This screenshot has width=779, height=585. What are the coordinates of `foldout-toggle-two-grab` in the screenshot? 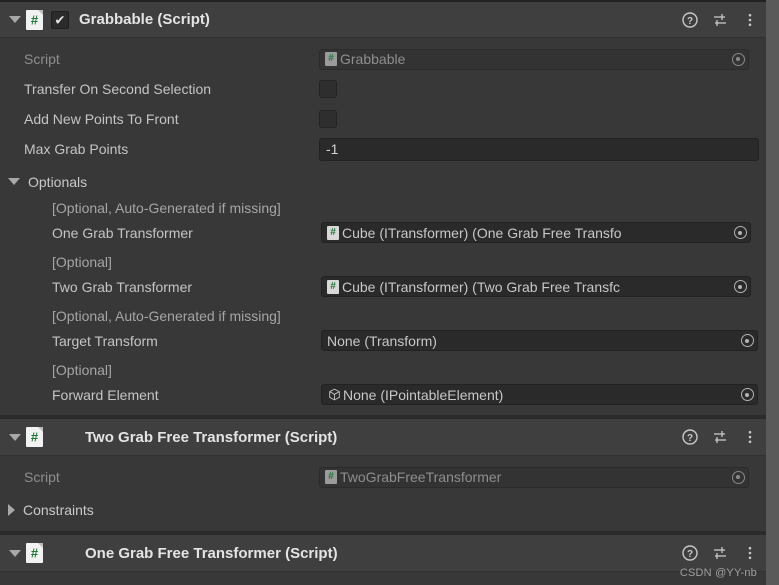 It's located at (15, 437).